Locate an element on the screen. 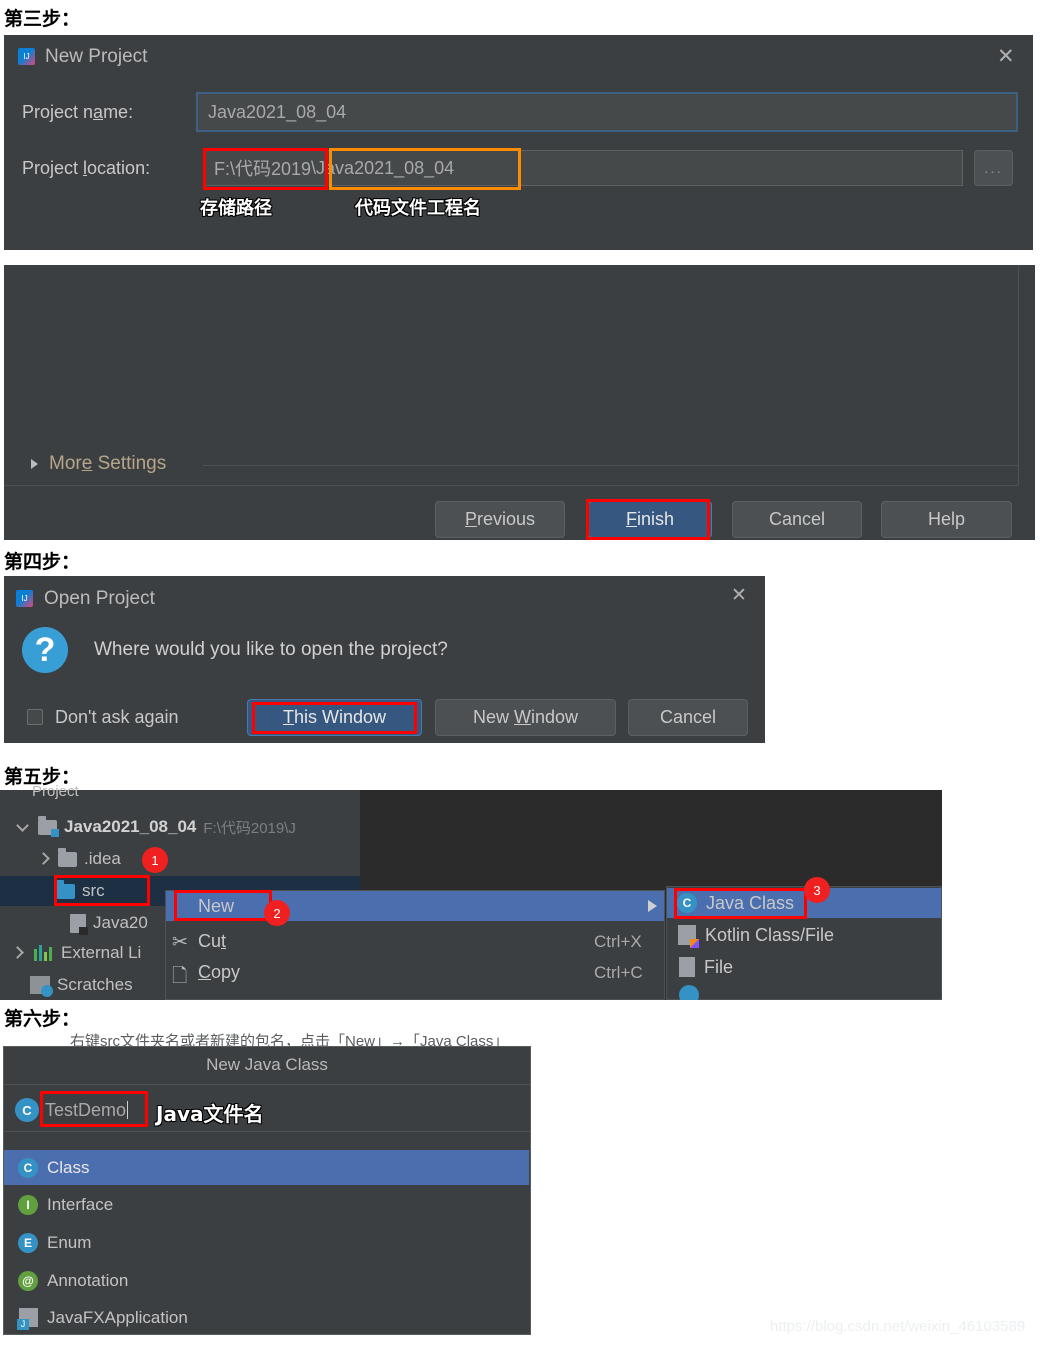 Image resolution: width=1051 pixels, height=1346 pixels. class-name-value: TestDemo is located at coordinates (86, 1109).